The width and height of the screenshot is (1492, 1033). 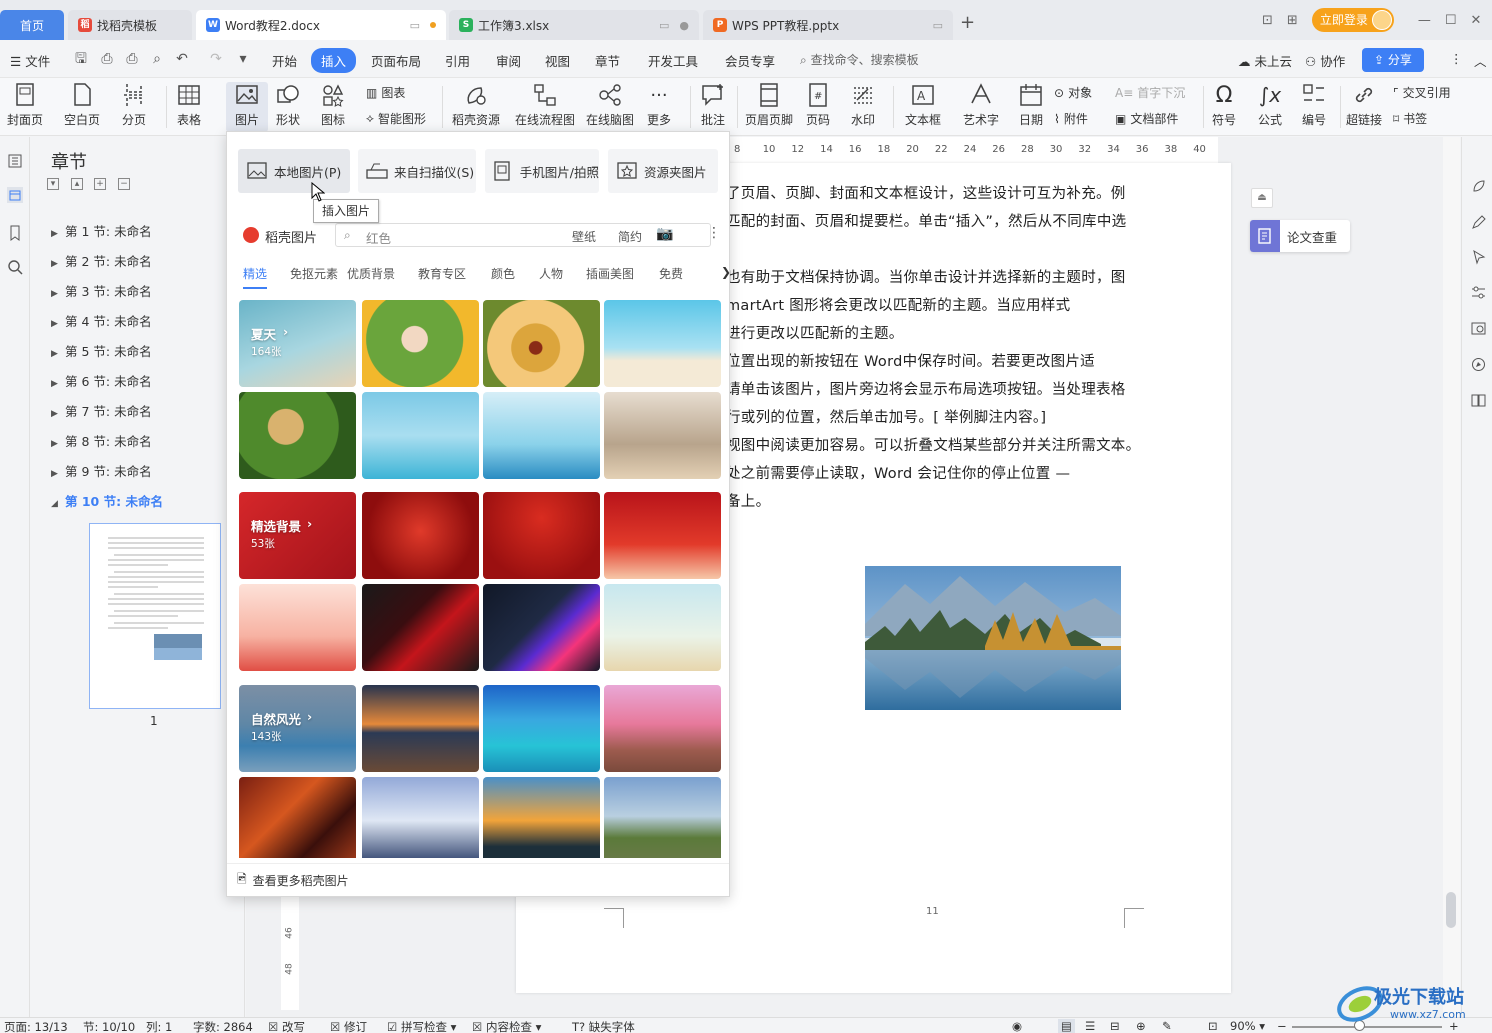 I want to click on file-menu: ☰ 文件, so click(x=30, y=60).